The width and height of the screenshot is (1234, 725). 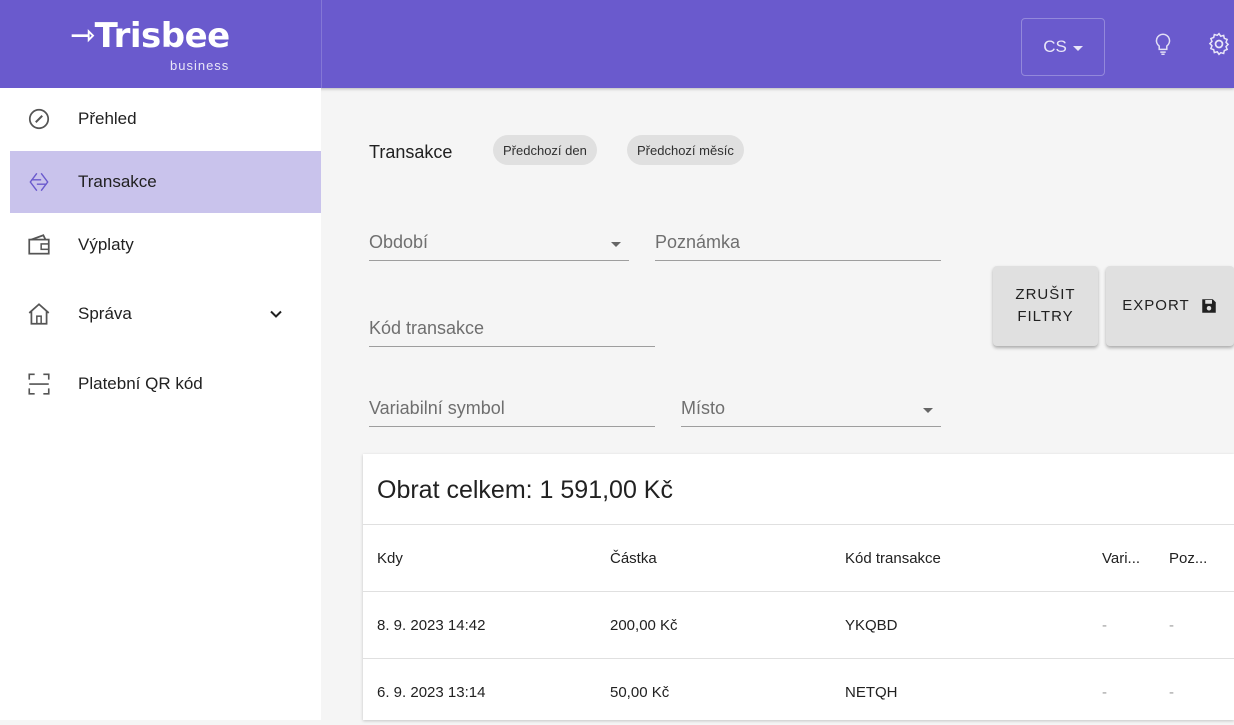 I want to click on lightbulb-icon, so click(x=1163, y=44).